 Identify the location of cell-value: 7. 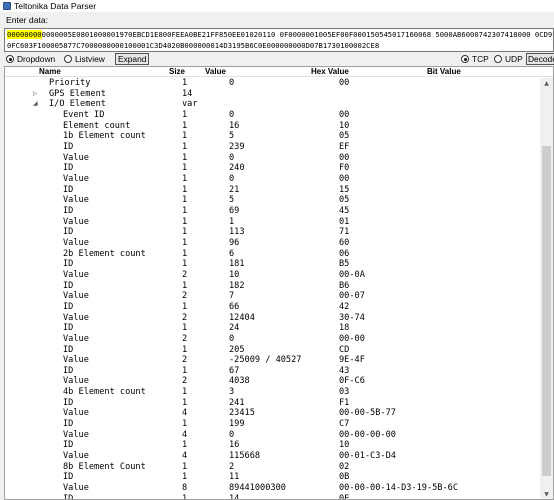
(232, 296).